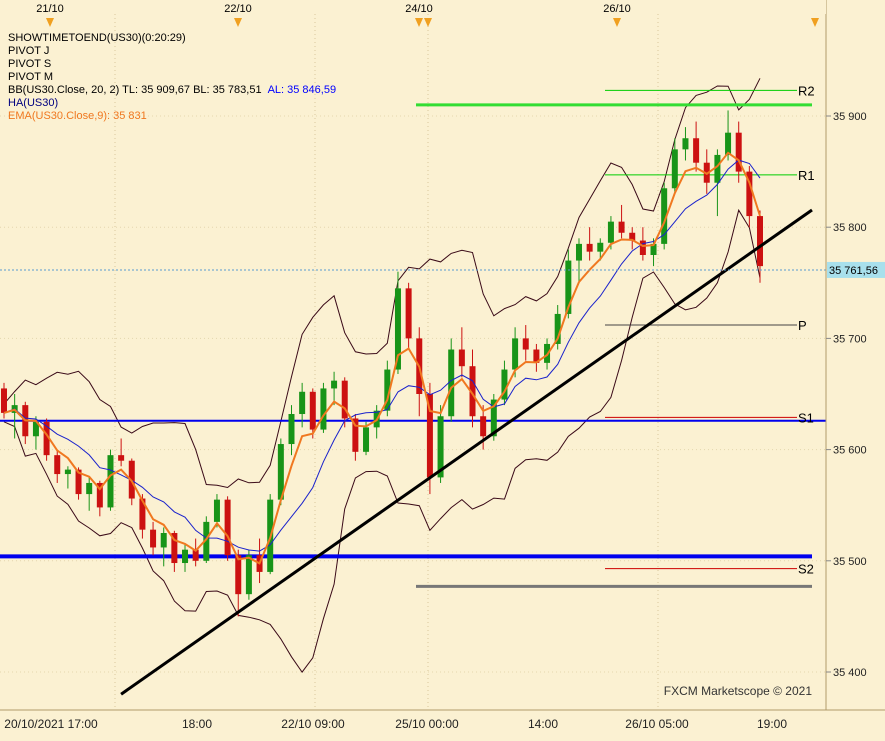 Image resolution: width=885 pixels, height=741 pixels. I want to click on top-date-label: 21/10, so click(50, 9).